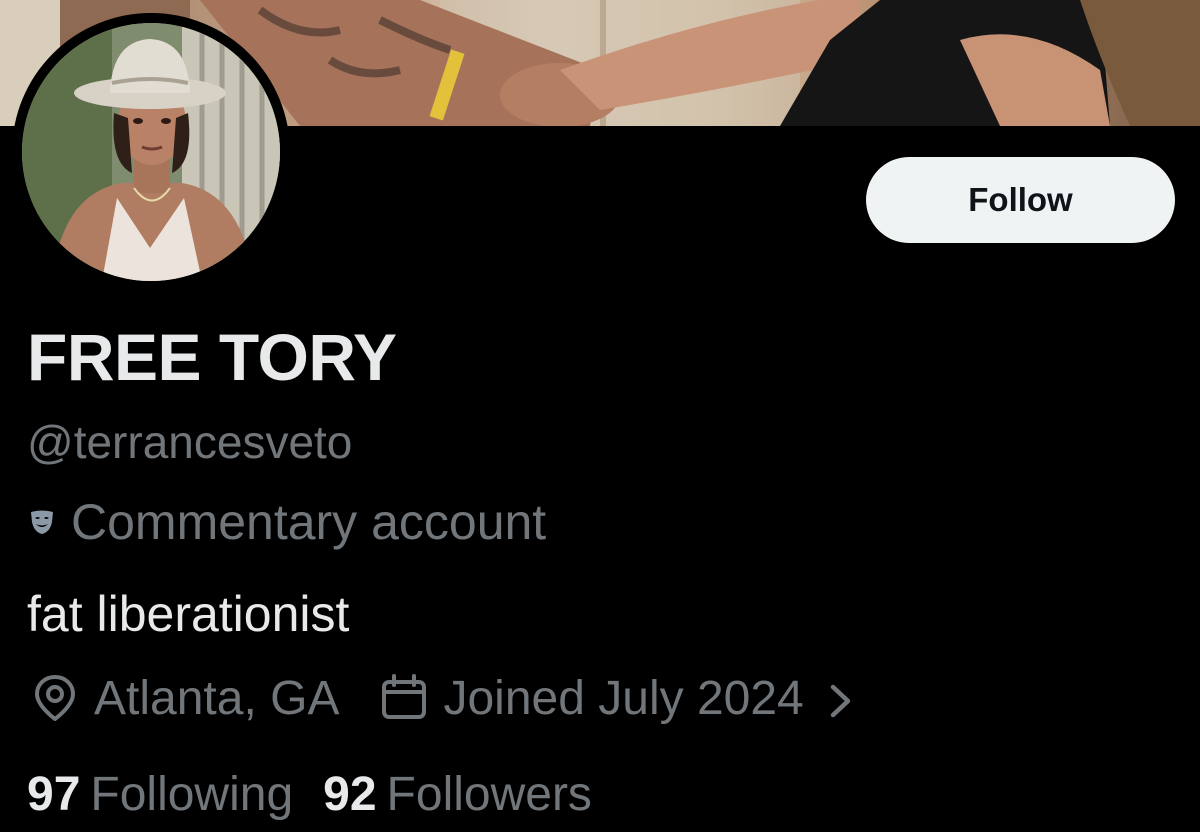 This screenshot has width=1200, height=832. I want to click on followers-label: Followers, so click(489, 794).